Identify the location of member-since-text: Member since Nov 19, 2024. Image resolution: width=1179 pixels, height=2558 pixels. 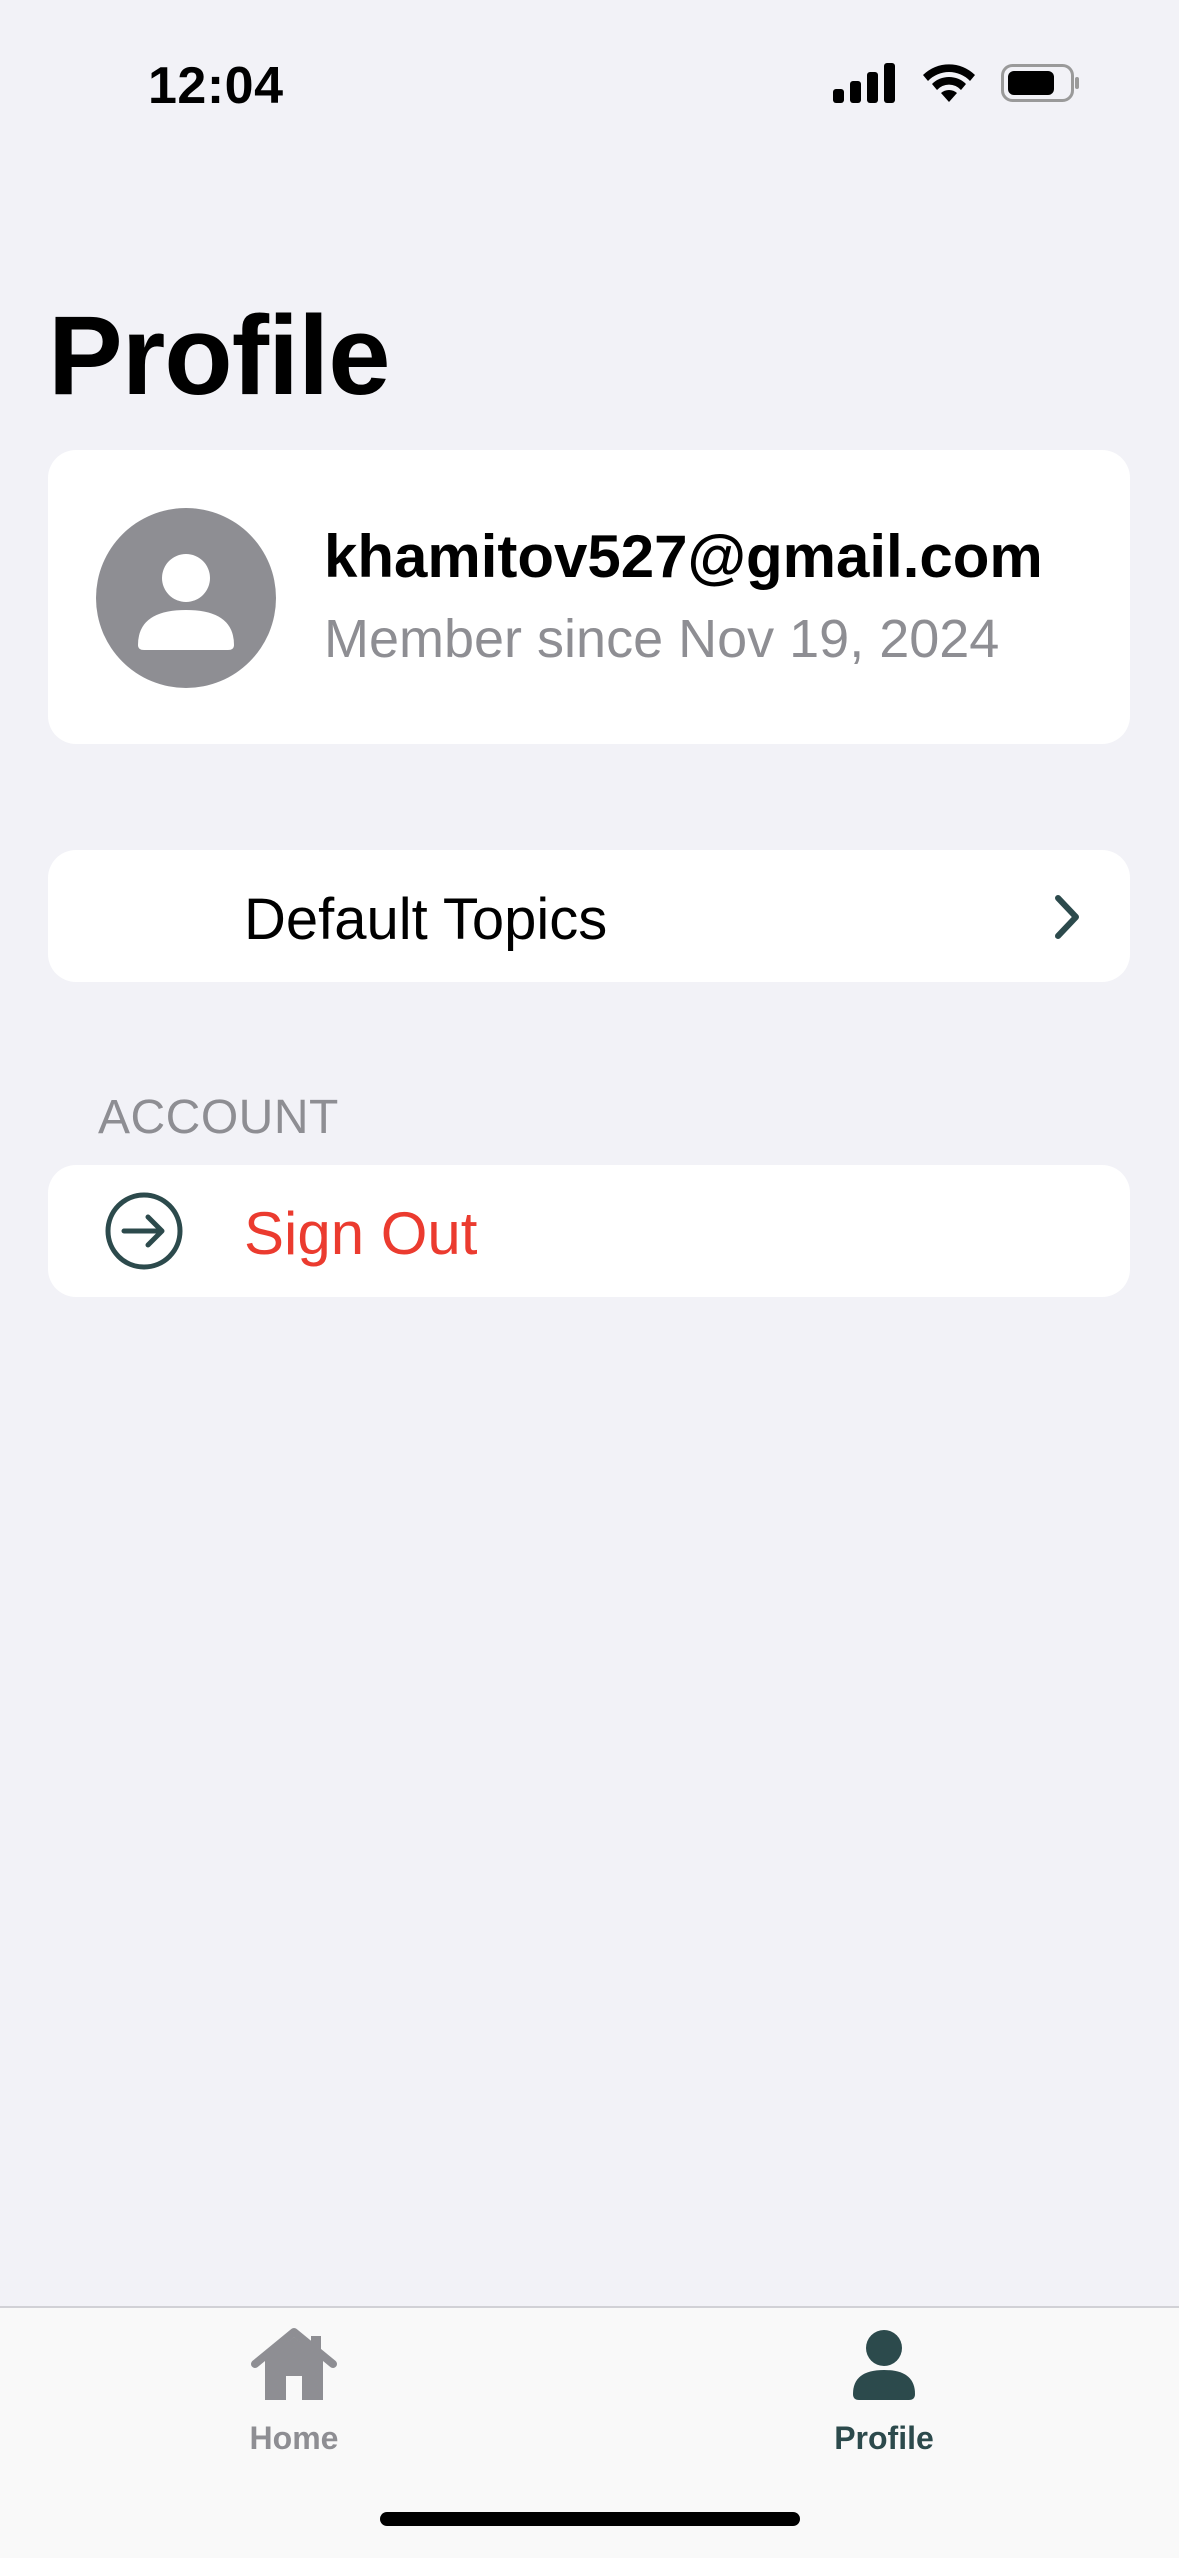
(662, 639).